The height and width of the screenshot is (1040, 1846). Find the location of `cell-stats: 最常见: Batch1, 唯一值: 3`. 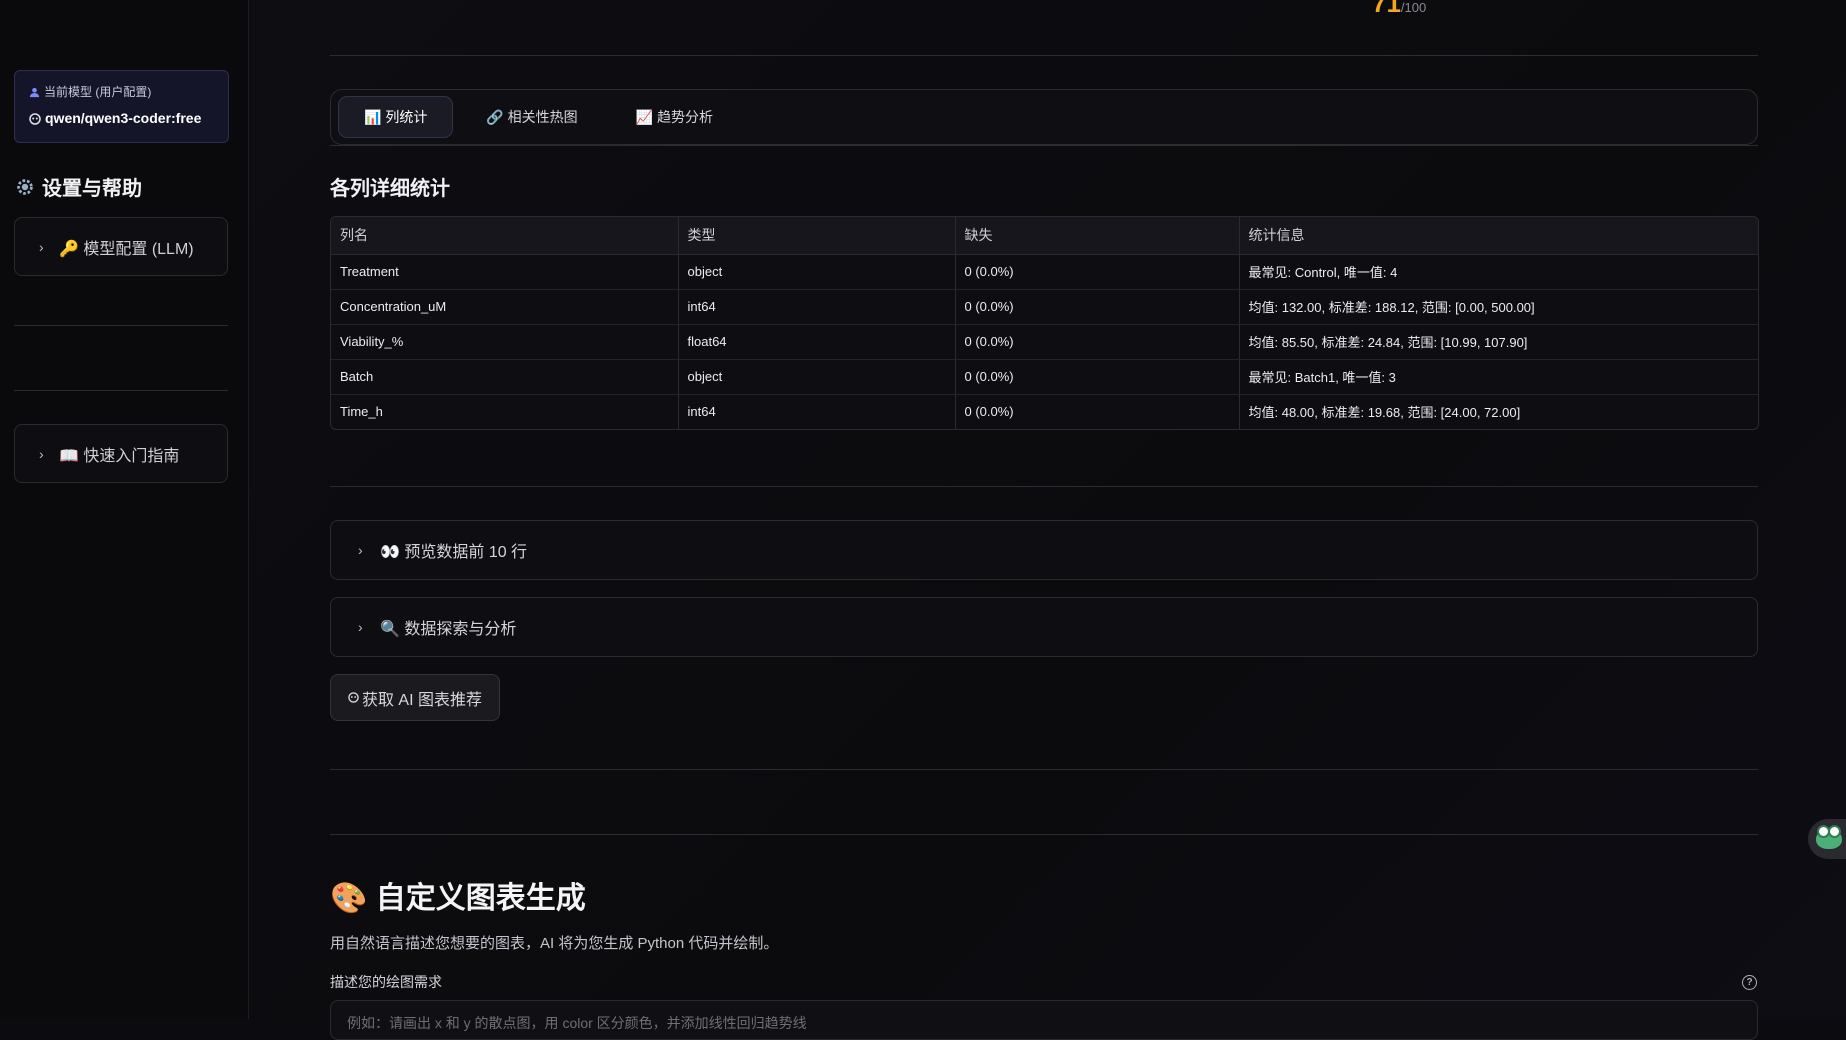

cell-stats: 最常见: Batch1, 唯一值: 3 is located at coordinates (1498, 377).